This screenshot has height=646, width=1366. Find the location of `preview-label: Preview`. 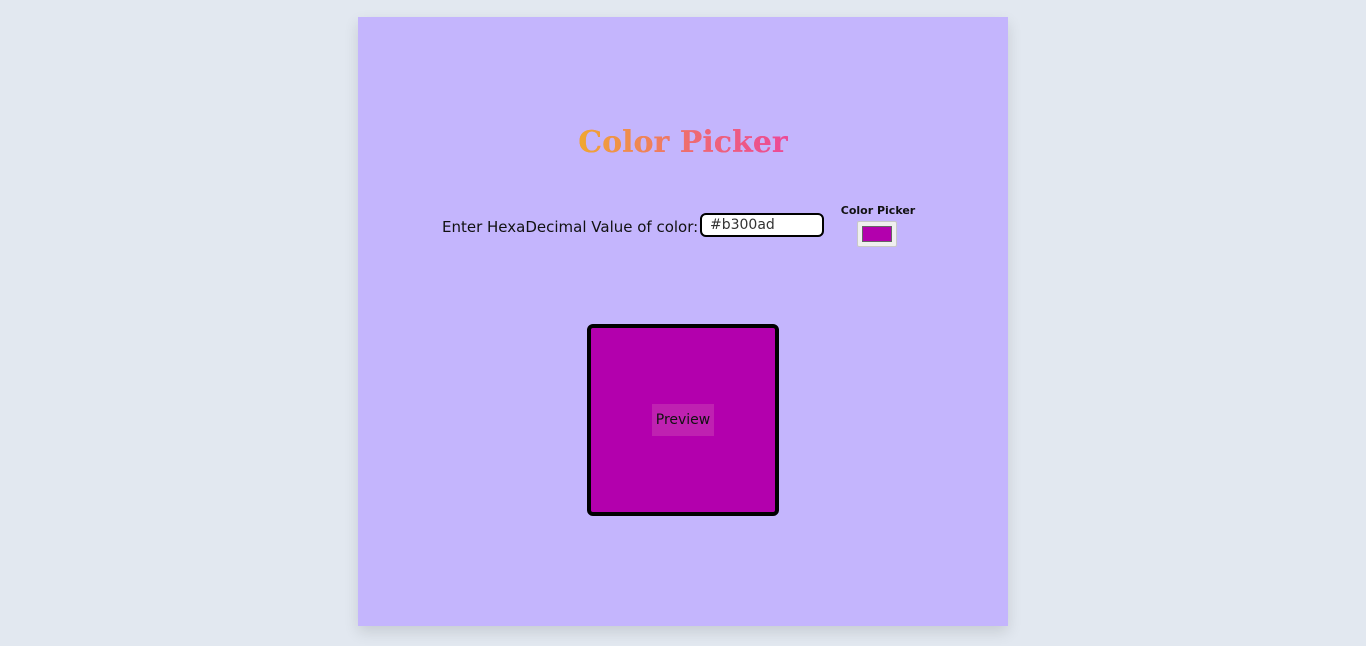

preview-label: Preview is located at coordinates (683, 420).